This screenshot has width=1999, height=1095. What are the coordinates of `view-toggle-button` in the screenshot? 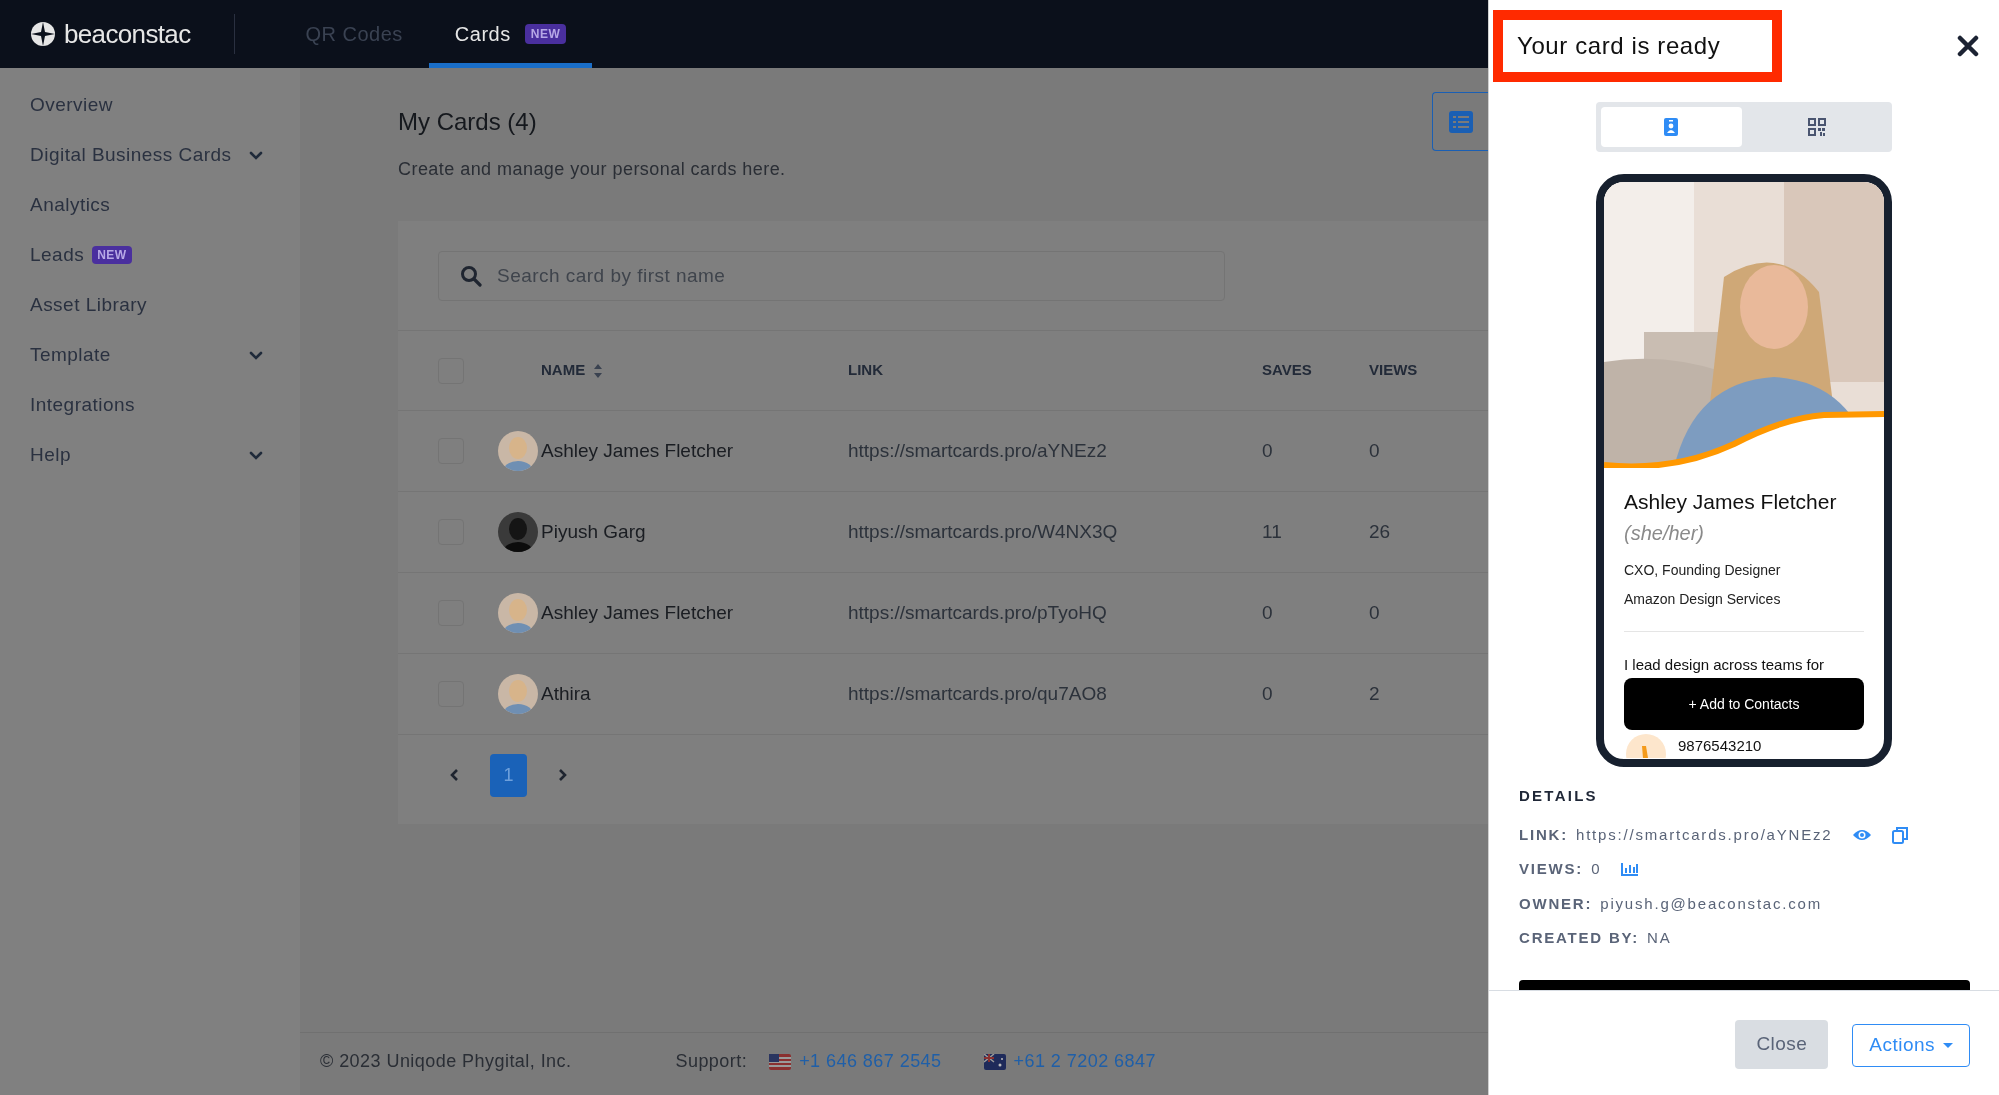 It's located at (1671, 127).